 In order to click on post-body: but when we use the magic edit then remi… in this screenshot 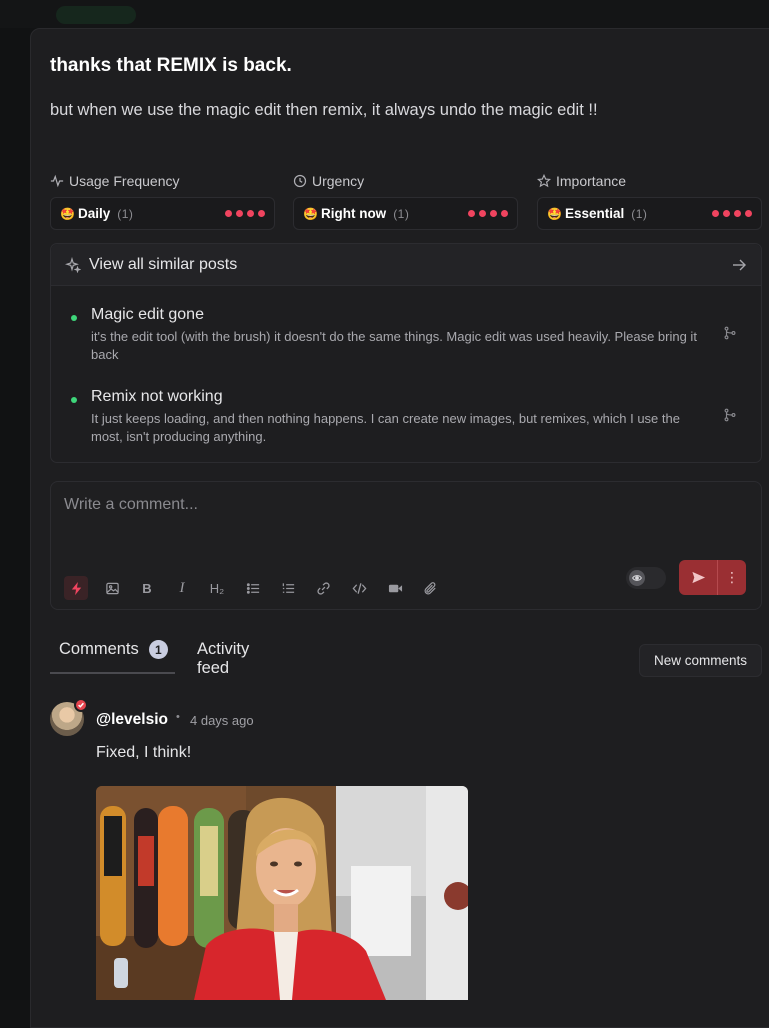, I will do `click(324, 110)`.